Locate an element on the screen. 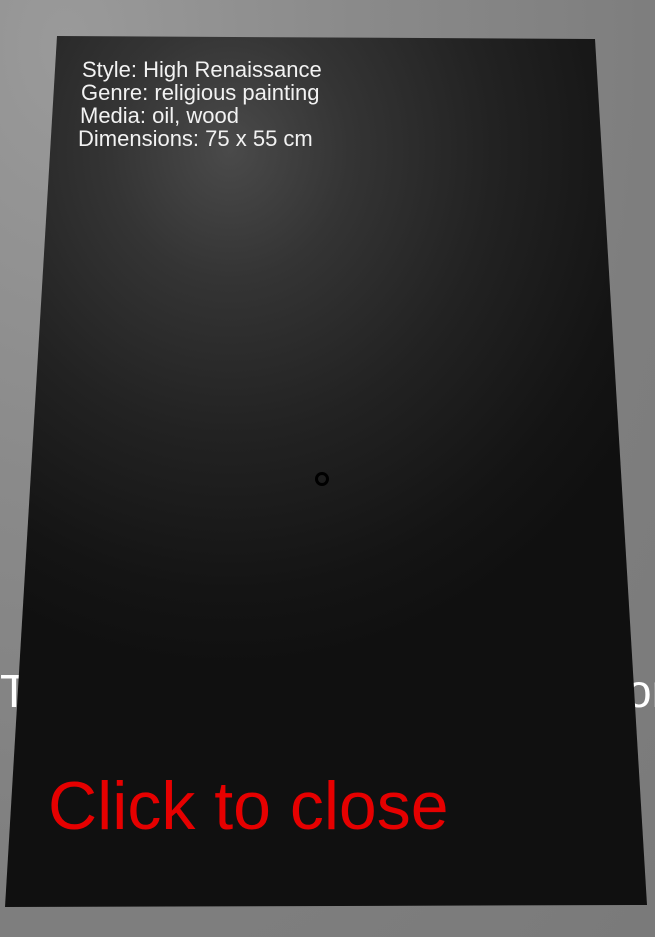 The width and height of the screenshot is (655, 937). crosshair-ring-icon is located at coordinates (322, 479).